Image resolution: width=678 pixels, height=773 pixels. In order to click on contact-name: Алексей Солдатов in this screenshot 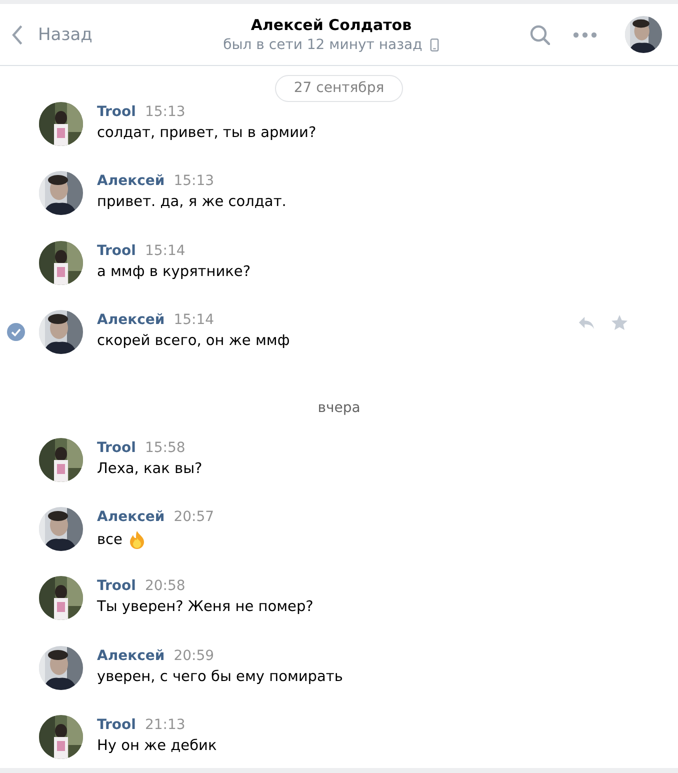, I will do `click(331, 25)`.